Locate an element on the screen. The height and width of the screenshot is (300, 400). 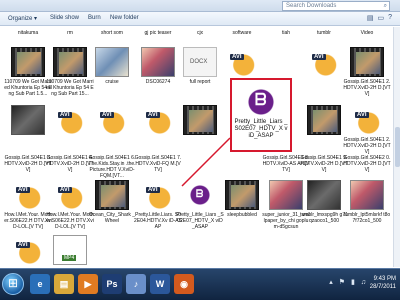
list-item: Gossip.Girl.S04E1 9.HDTV.XviD-2H D.[VTV] is located at coordinates (324, 163).